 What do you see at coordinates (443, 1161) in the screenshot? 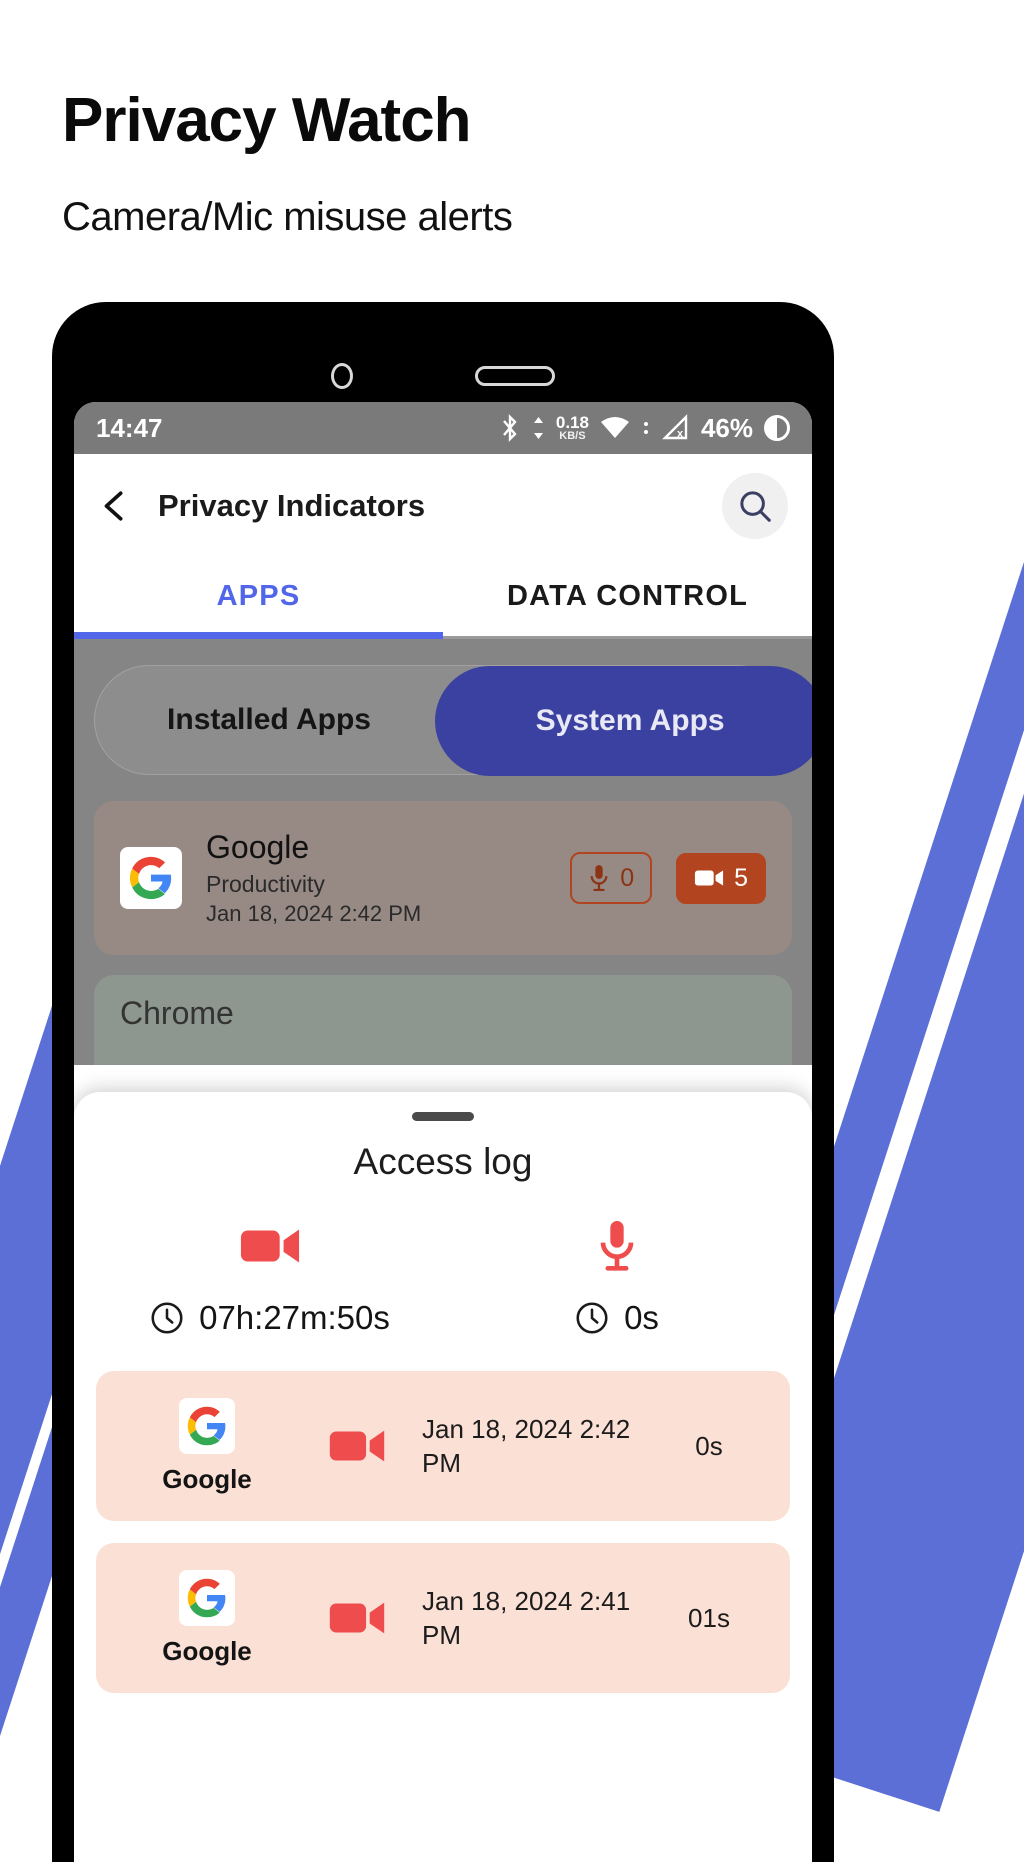
I see `sheet-title: Access log` at bounding box center [443, 1161].